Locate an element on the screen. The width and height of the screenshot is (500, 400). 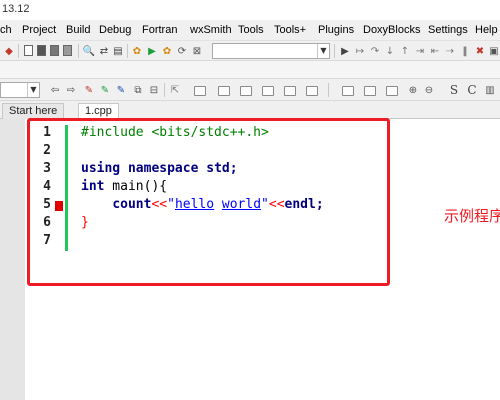
menu-debug: Debug is located at coordinates (115, 30).